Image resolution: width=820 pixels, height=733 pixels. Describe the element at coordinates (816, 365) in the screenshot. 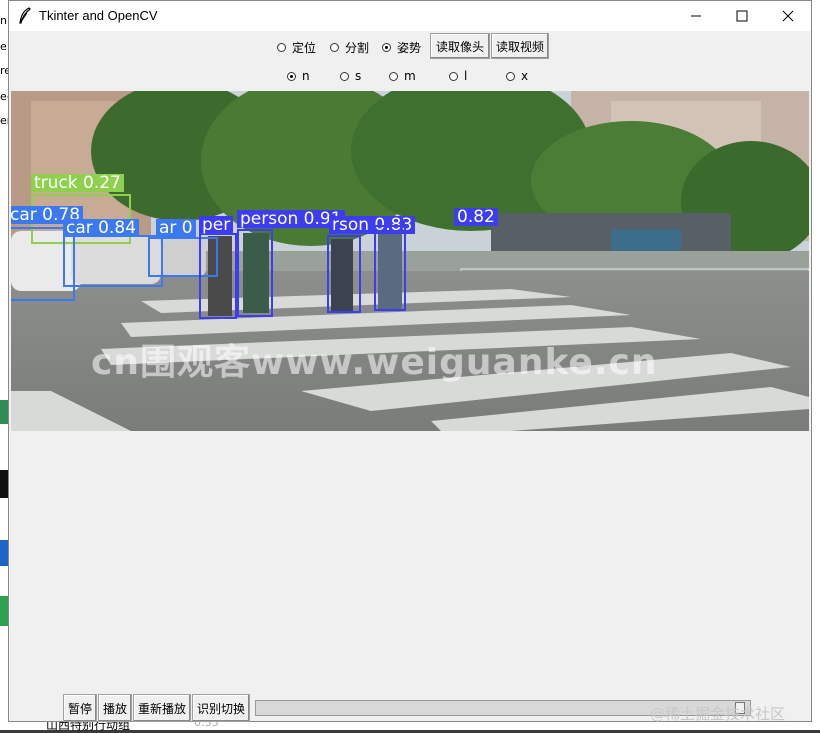

I see `background-app-right` at that location.